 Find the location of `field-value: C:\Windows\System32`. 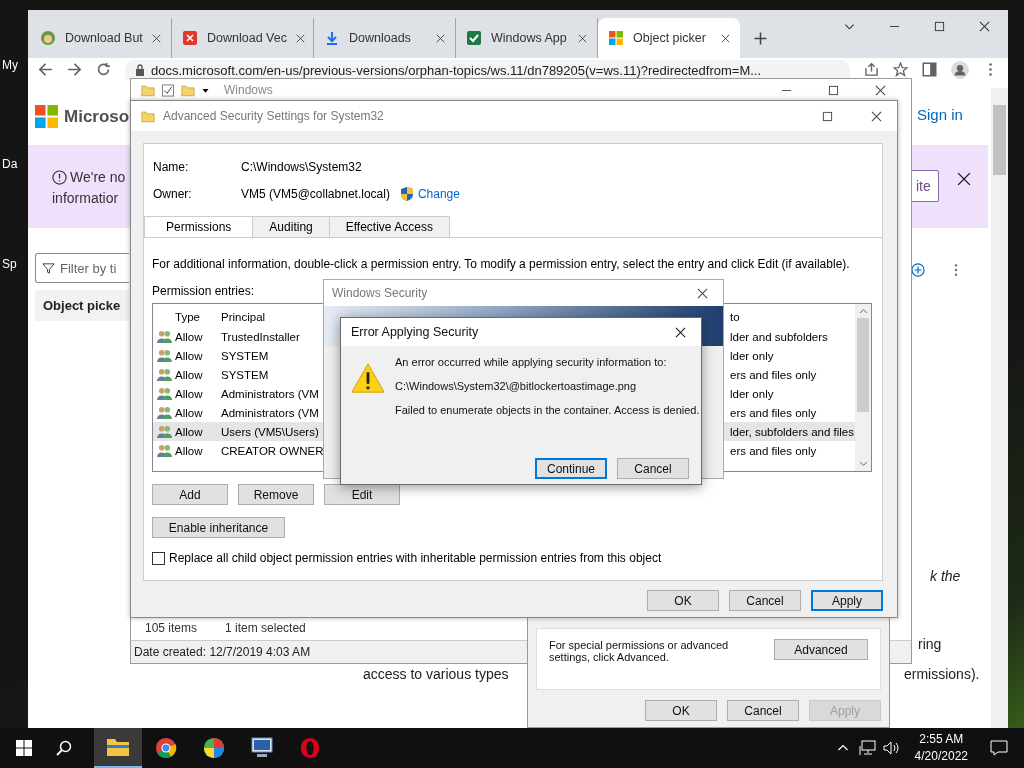

field-value: C:\Windows\System32 is located at coordinates (301, 167).